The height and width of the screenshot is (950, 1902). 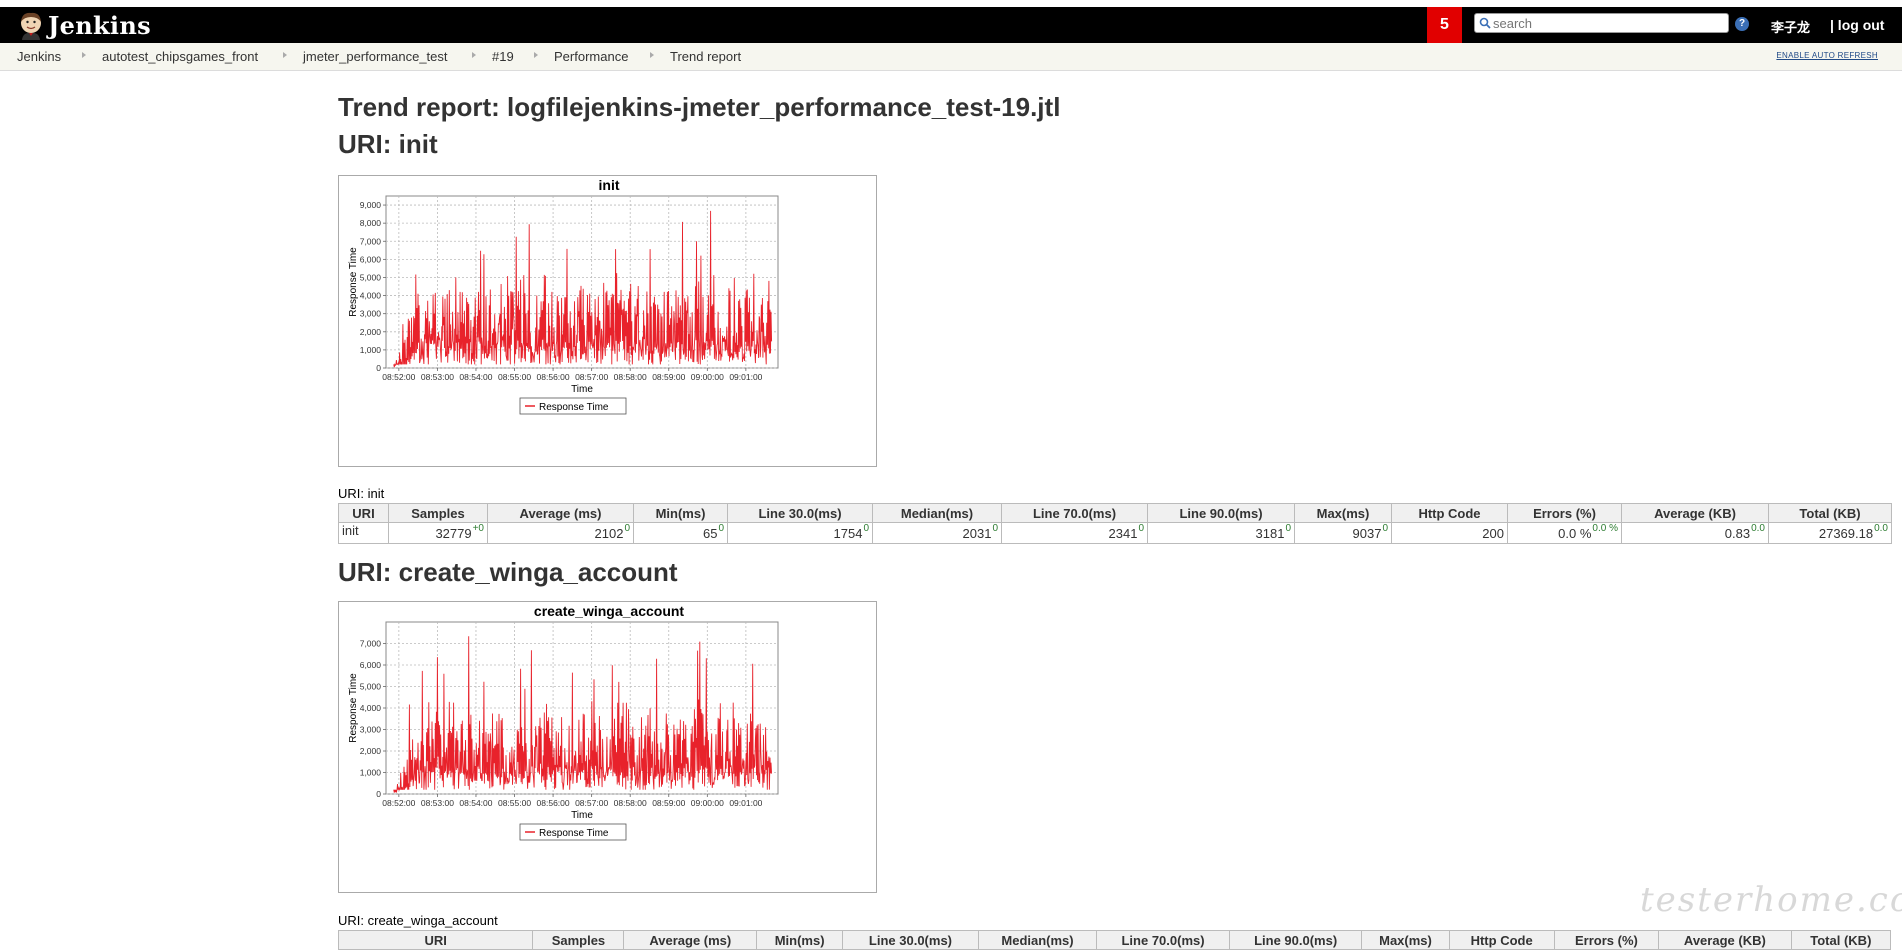 What do you see at coordinates (745, 377) in the screenshot?
I see `x-tick-label: 09:01:00` at bounding box center [745, 377].